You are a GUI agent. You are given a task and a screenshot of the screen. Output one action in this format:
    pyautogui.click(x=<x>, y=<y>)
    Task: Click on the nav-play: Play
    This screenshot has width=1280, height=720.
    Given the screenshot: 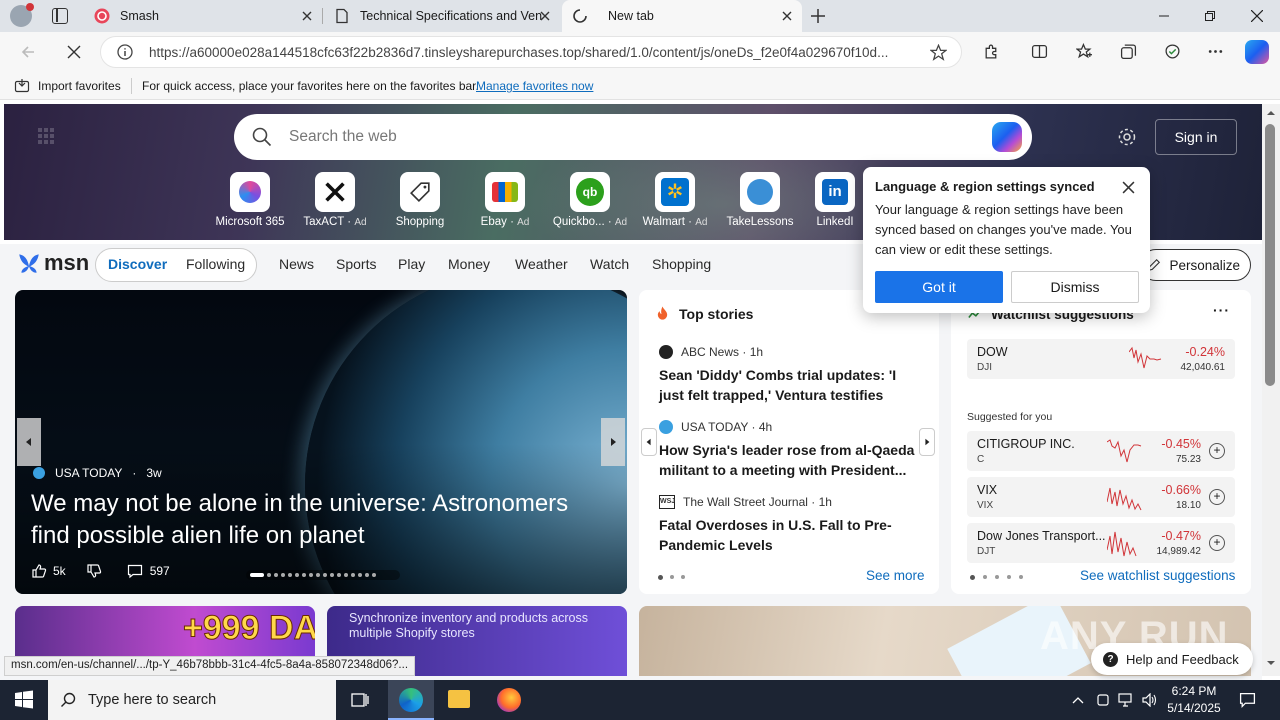 What is the action you would take?
    pyautogui.click(x=411, y=264)
    